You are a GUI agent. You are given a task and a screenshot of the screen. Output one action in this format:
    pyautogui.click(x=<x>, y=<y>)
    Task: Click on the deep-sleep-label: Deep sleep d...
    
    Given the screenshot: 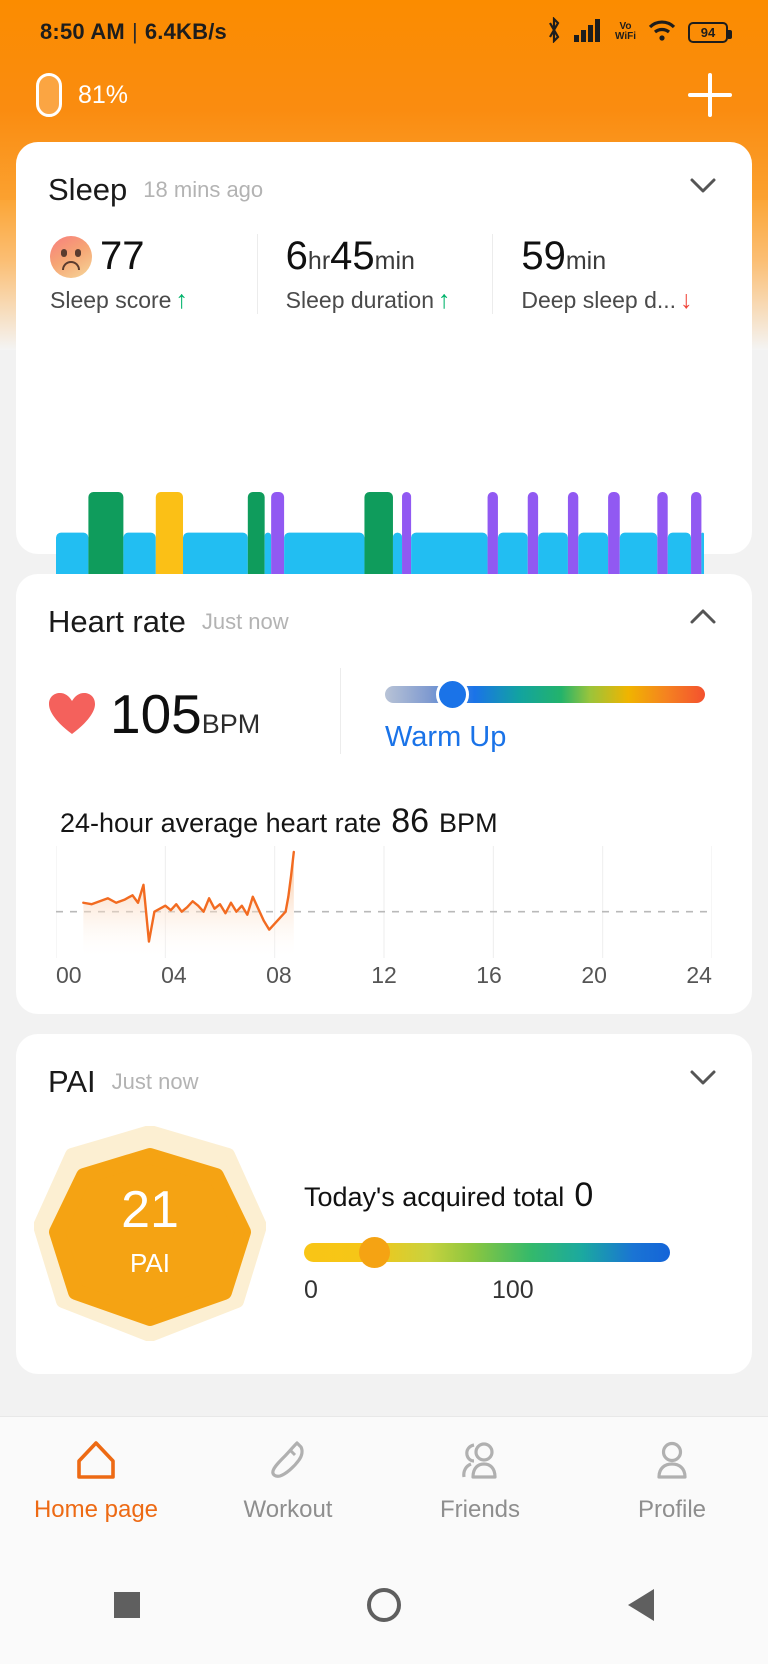 What is the action you would take?
    pyautogui.click(x=599, y=300)
    